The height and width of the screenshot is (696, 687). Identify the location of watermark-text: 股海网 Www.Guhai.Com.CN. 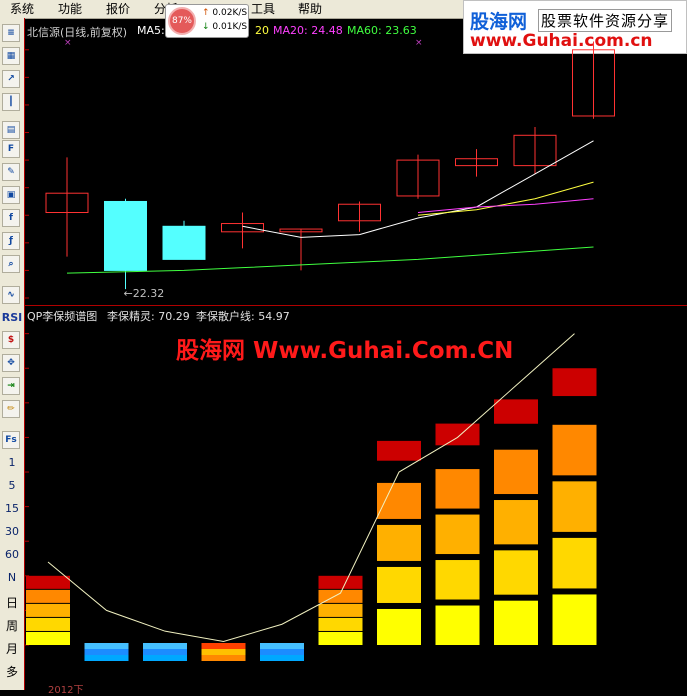
(345, 351).